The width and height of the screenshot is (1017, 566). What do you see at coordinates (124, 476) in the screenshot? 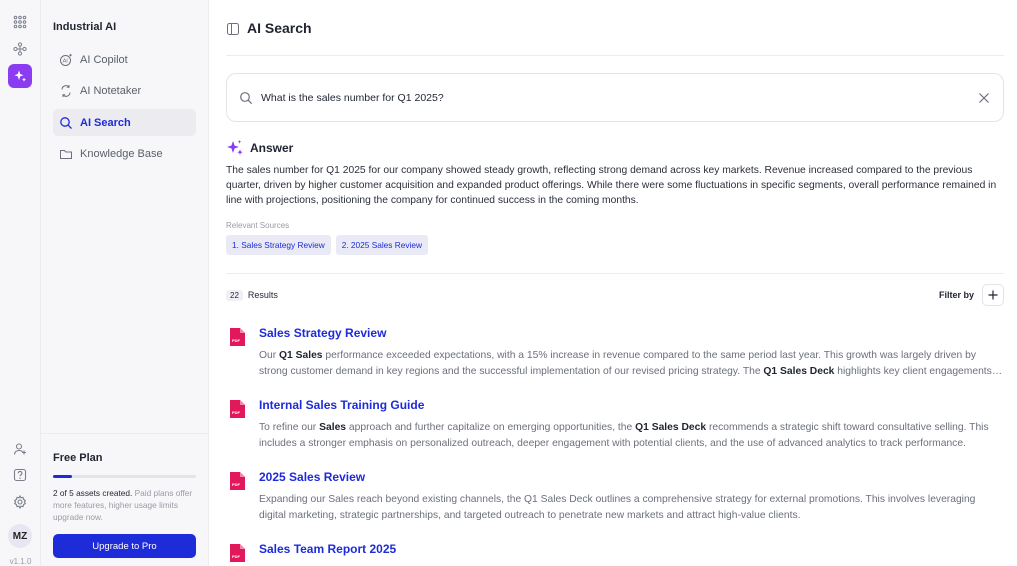
I see `plan-progress-bar` at bounding box center [124, 476].